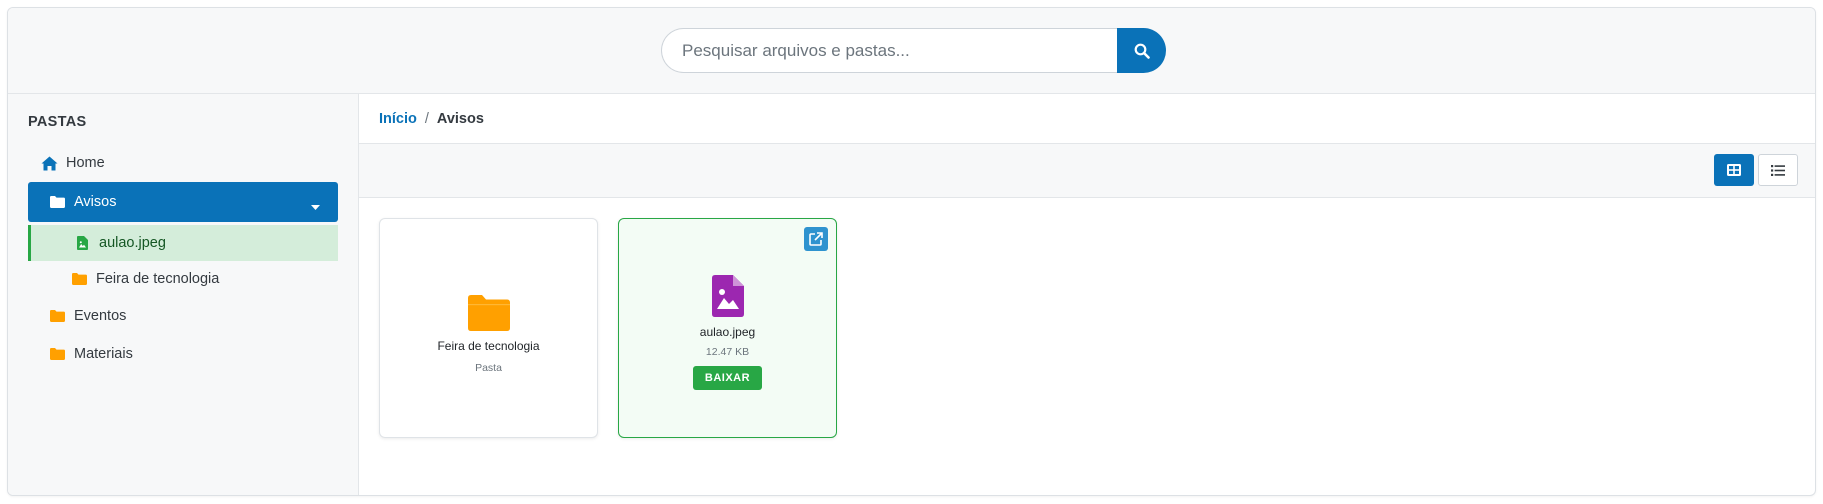  Describe the element at coordinates (1087, 119) in the screenshot. I see `breadcrumb: Início / Avisos` at that location.